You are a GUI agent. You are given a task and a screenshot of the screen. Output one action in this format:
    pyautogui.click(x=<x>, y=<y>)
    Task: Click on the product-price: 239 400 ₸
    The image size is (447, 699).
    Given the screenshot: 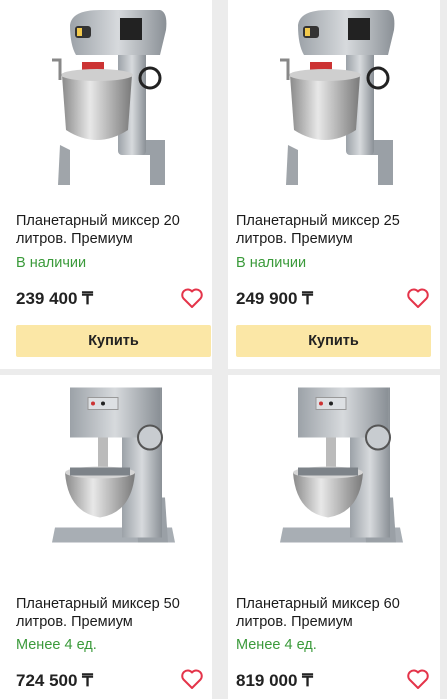 What is the action you would take?
    pyautogui.click(x=54, y=298)
    